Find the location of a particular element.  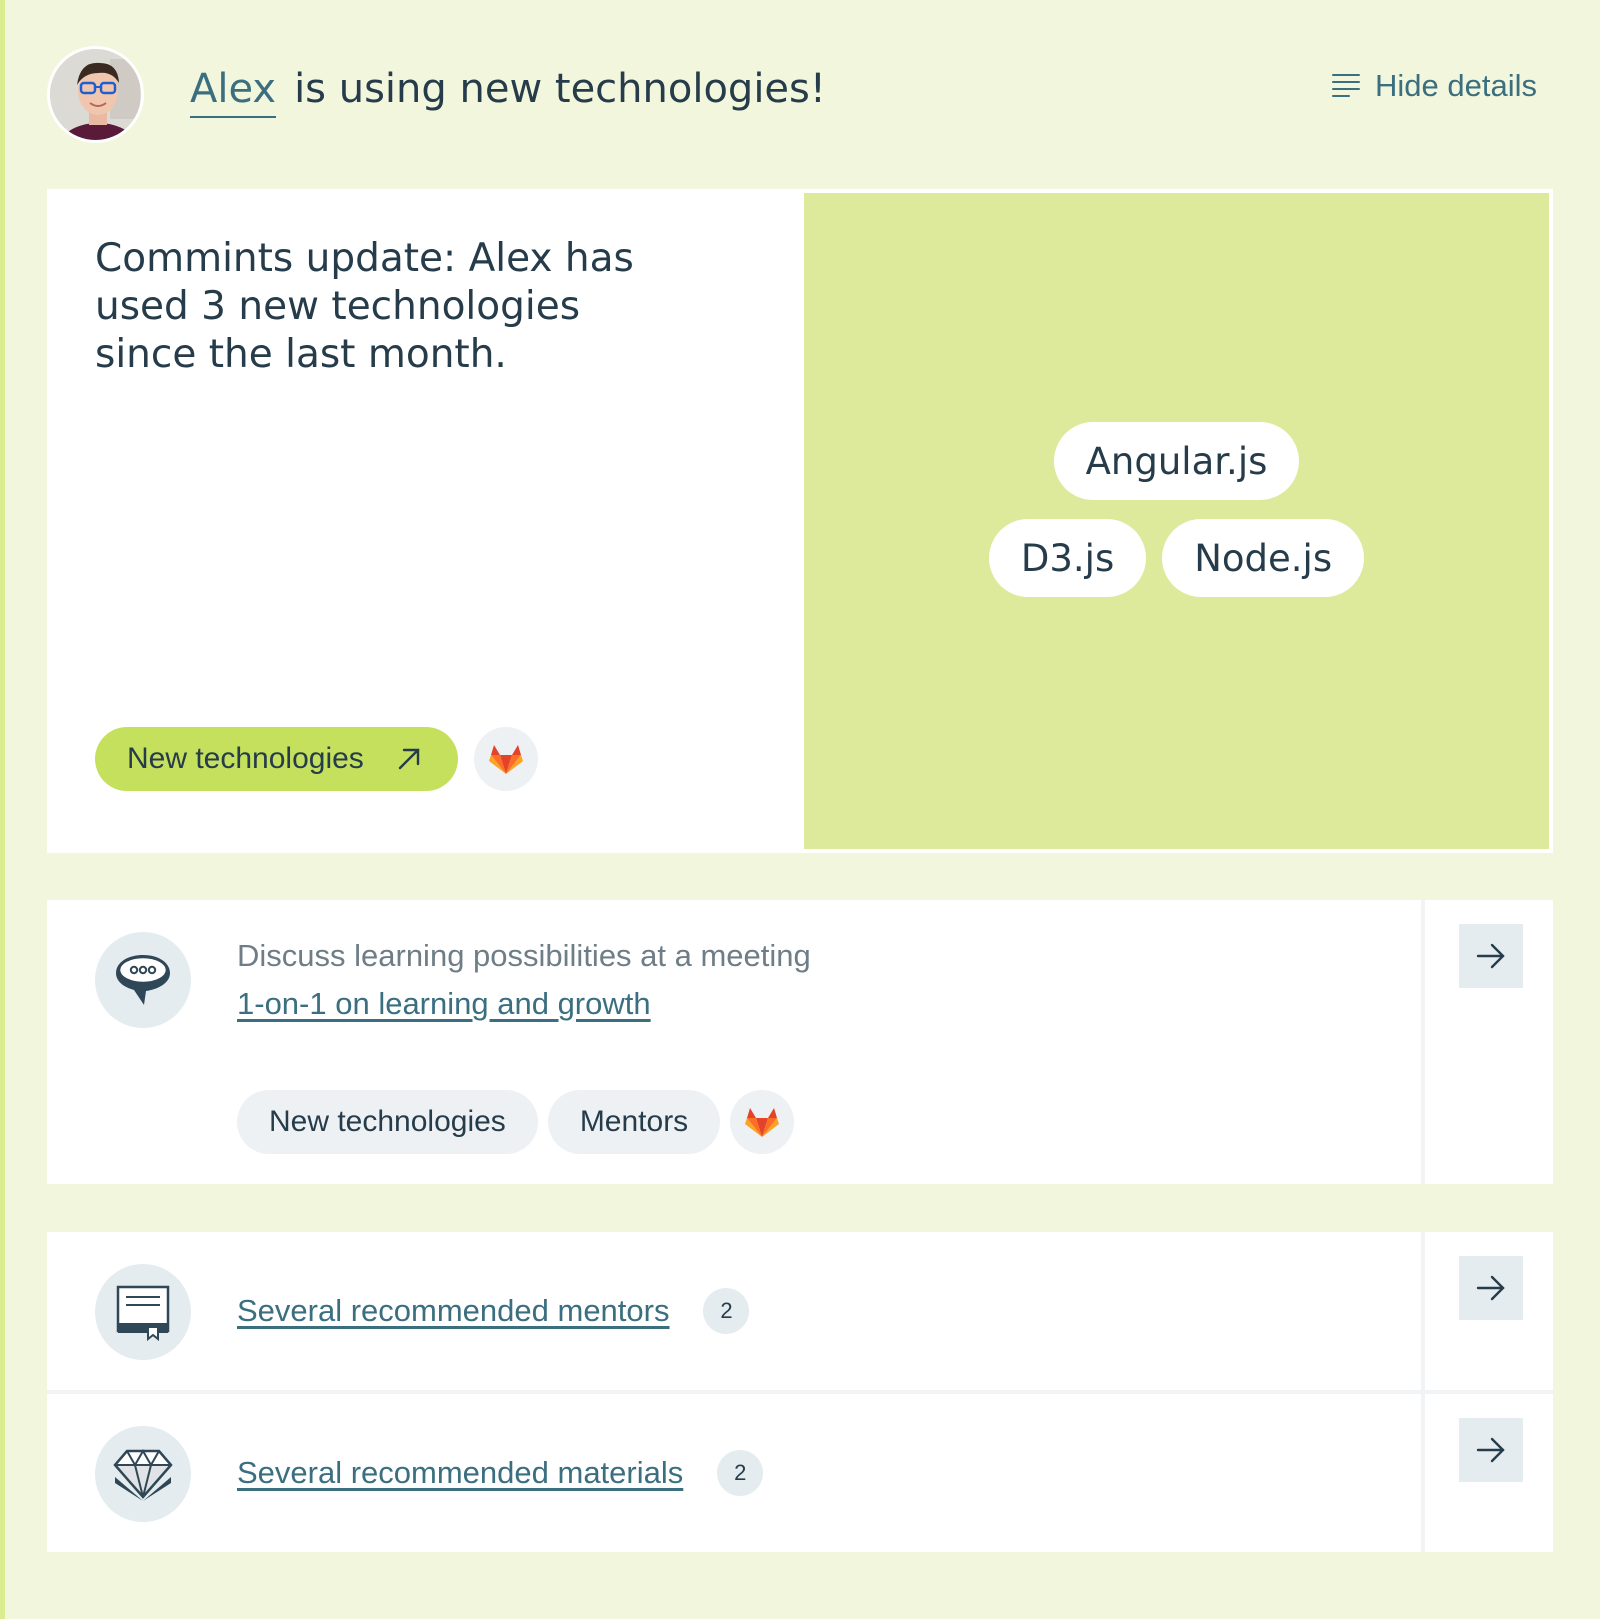

materials-icon-circle is located at coordinates (143, 1474).